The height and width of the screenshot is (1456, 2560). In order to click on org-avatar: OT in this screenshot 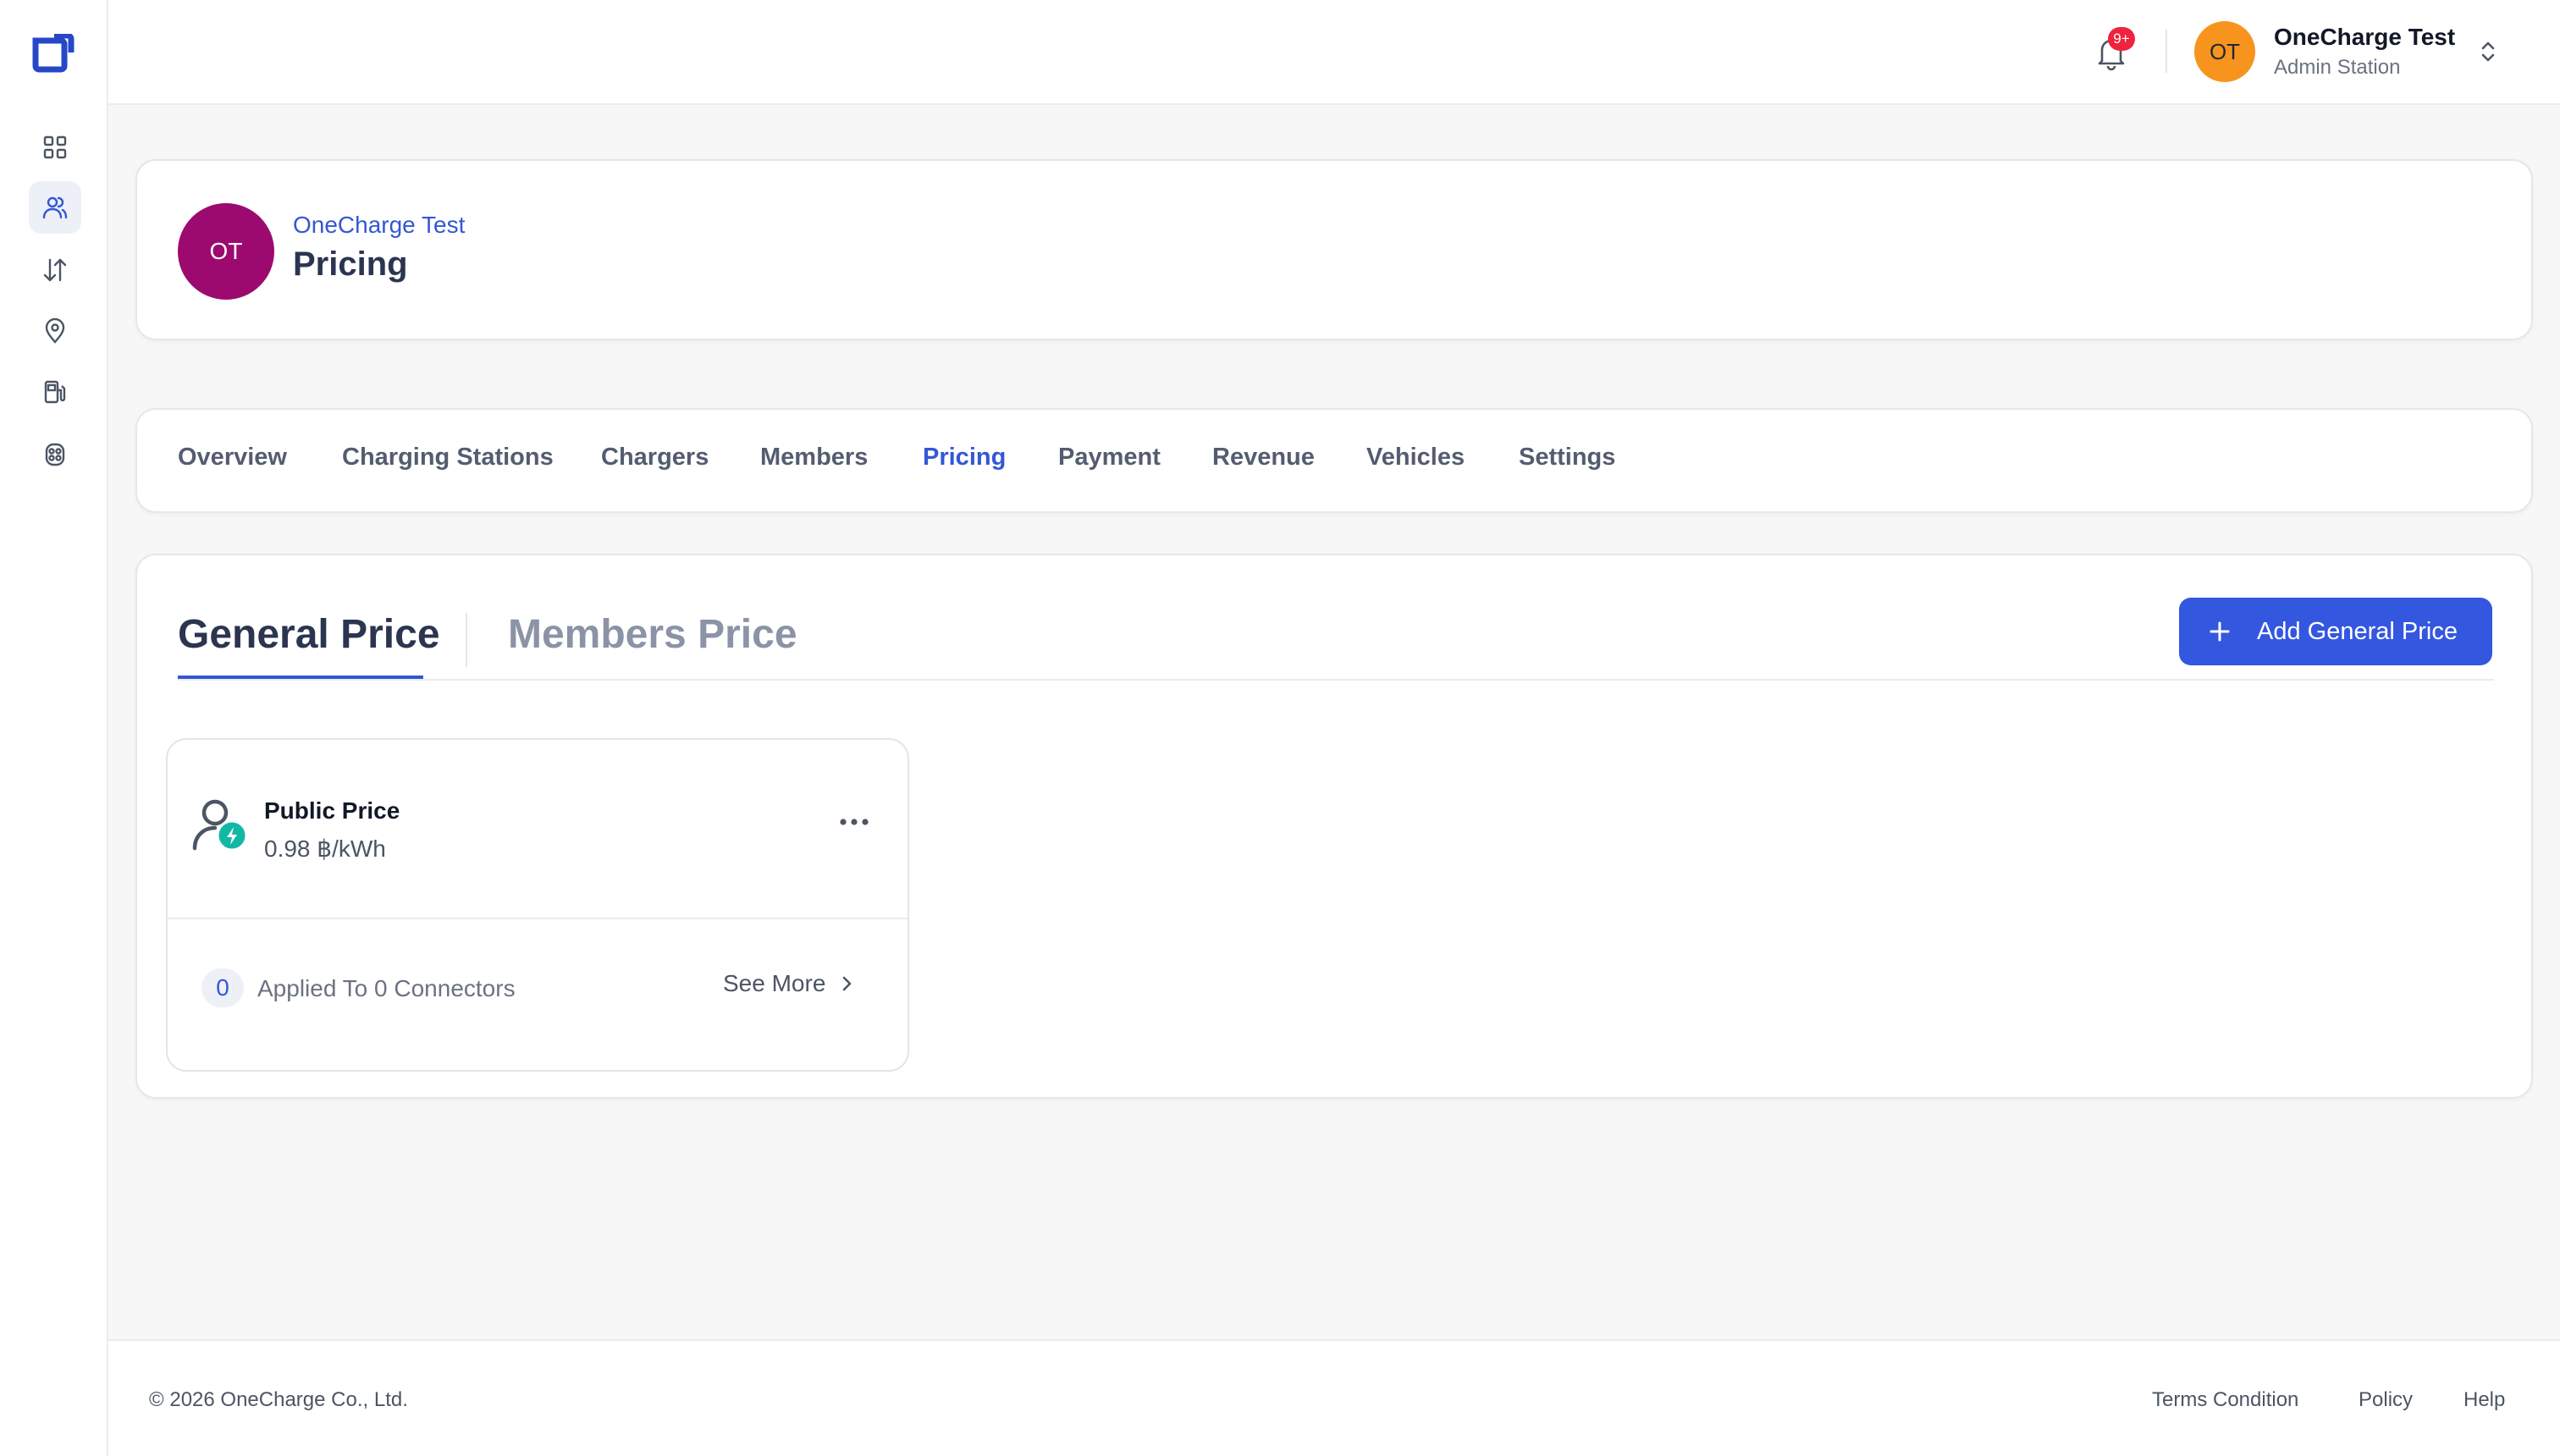, I will do `click(226, 251)`.